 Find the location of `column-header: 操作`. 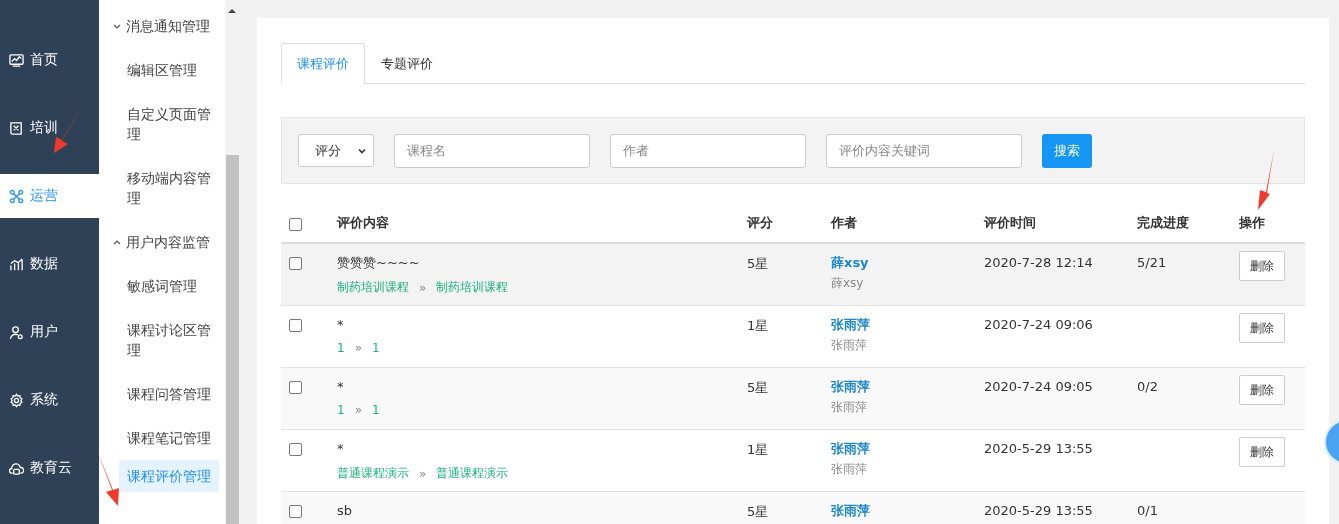

column-header: 操作 is located at coordinates (1252, 222).